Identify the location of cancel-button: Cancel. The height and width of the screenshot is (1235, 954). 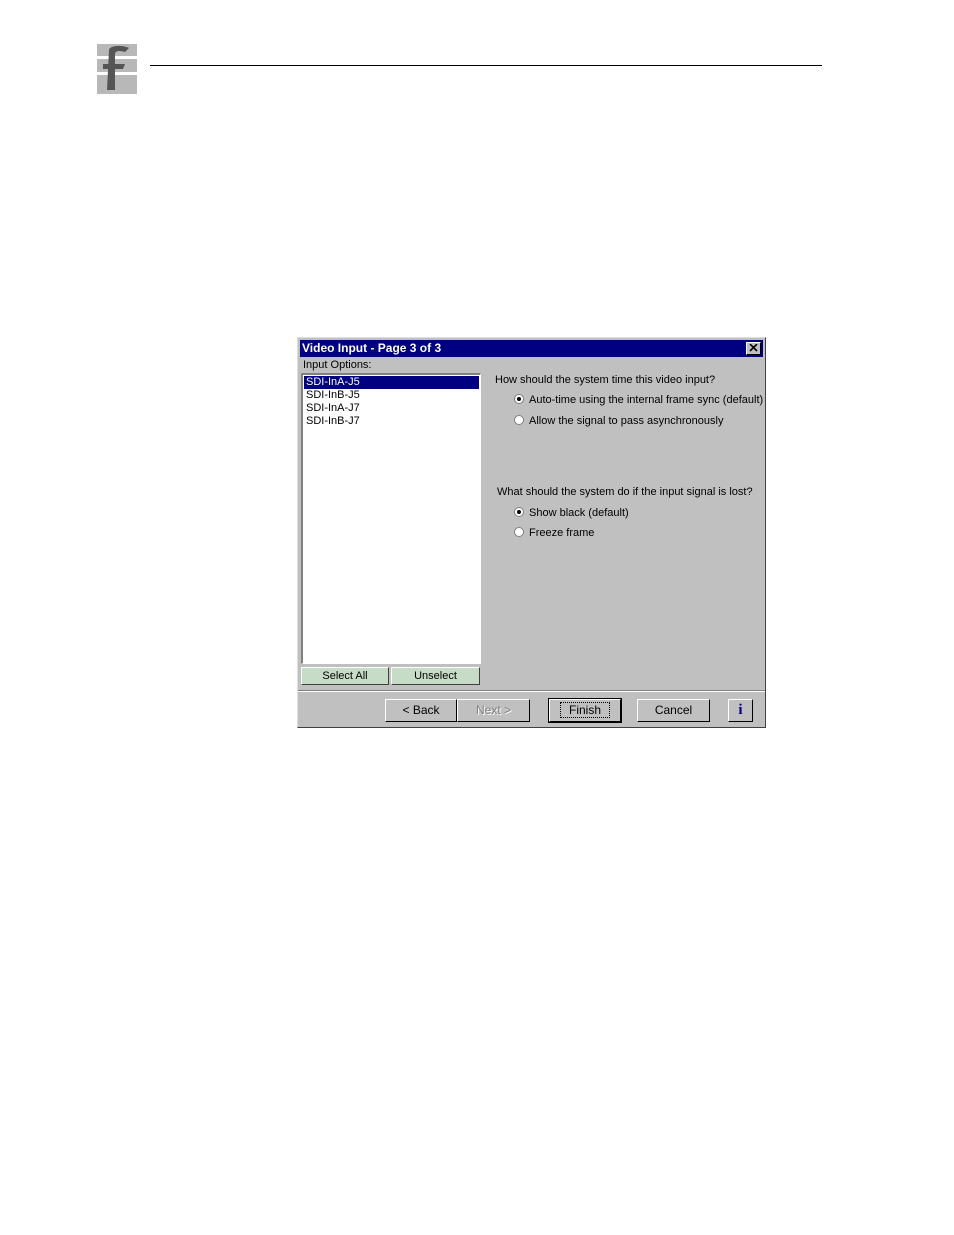
(673, 710).